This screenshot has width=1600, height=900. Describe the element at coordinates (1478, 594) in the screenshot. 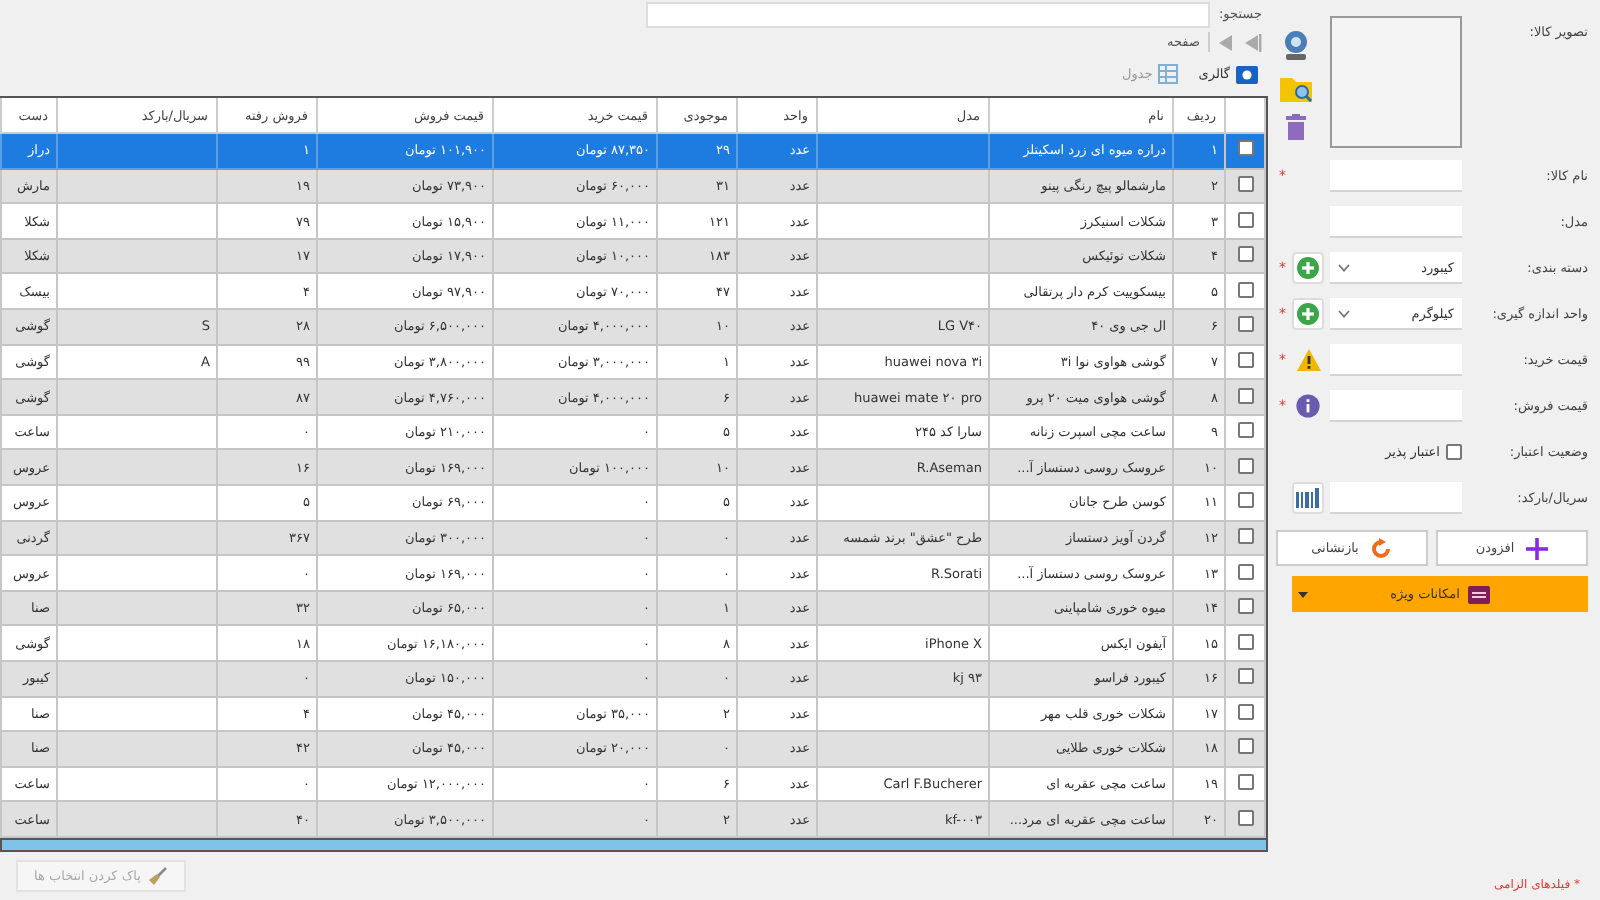

I see `badge-icon` at that location.